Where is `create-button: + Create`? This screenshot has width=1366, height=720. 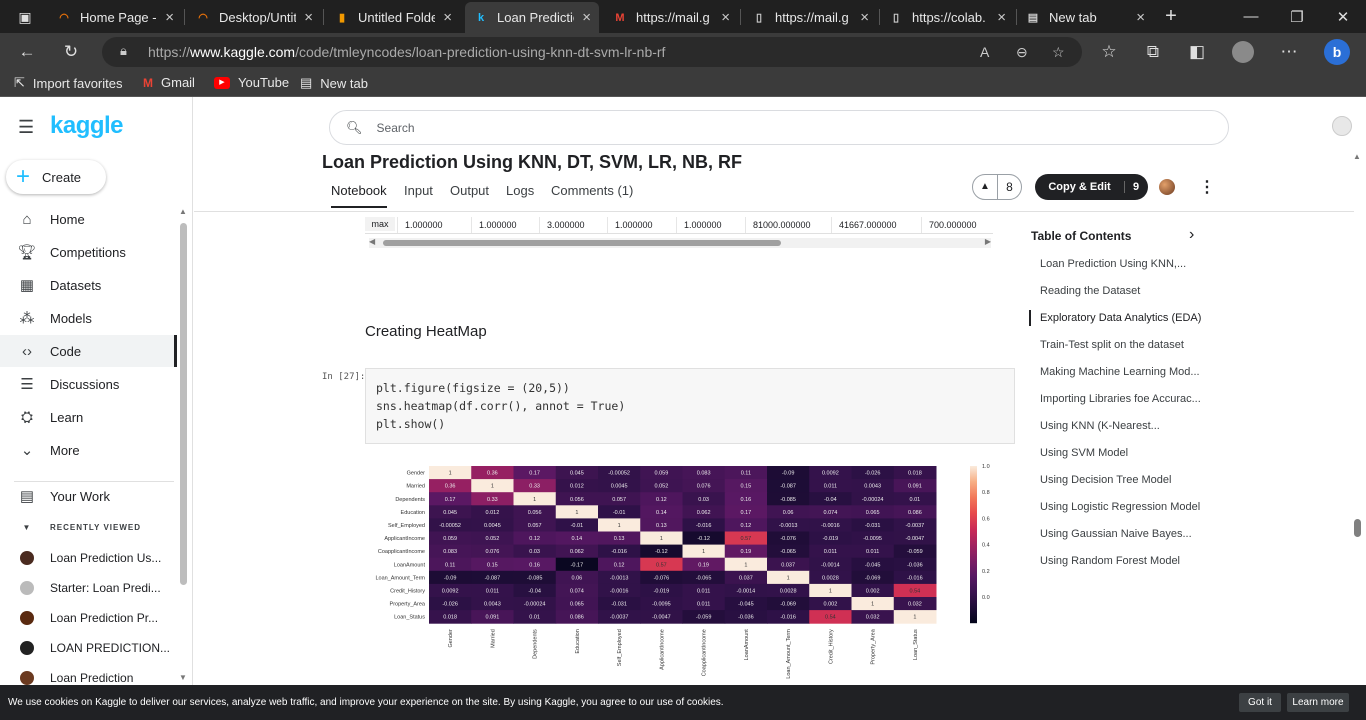 create-button: + Create is located at coordinates (56, 177).